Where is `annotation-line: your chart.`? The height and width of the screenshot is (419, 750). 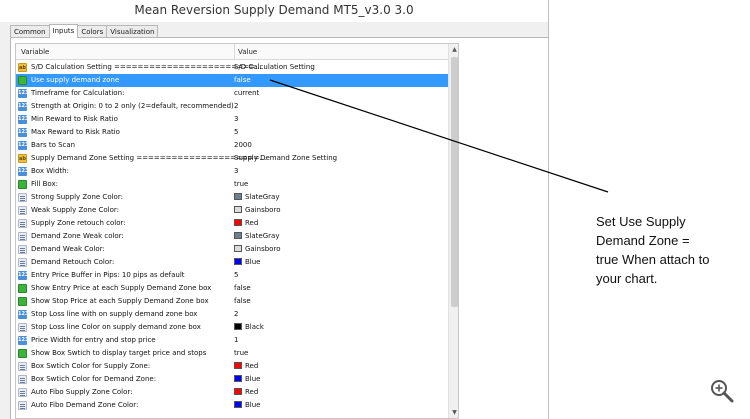 annotation-line: your chart. is located at coordinates (627, 278).